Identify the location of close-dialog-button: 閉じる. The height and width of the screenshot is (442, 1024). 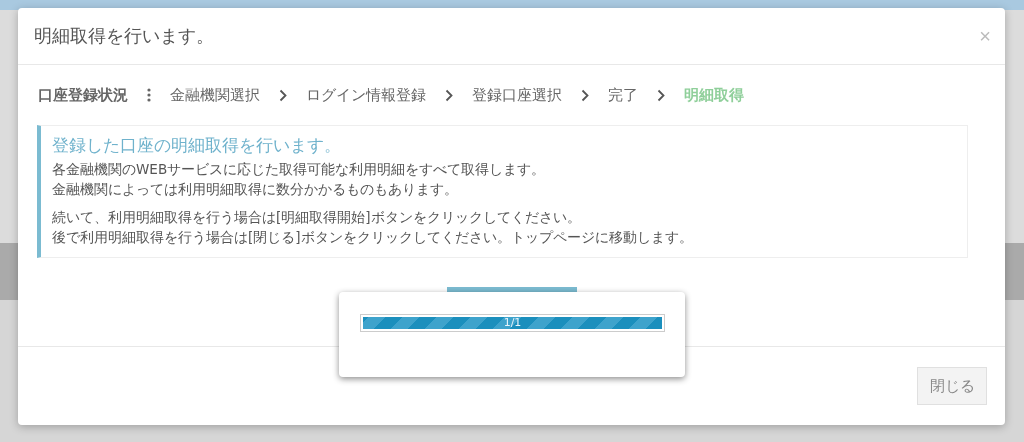
(952, 386).